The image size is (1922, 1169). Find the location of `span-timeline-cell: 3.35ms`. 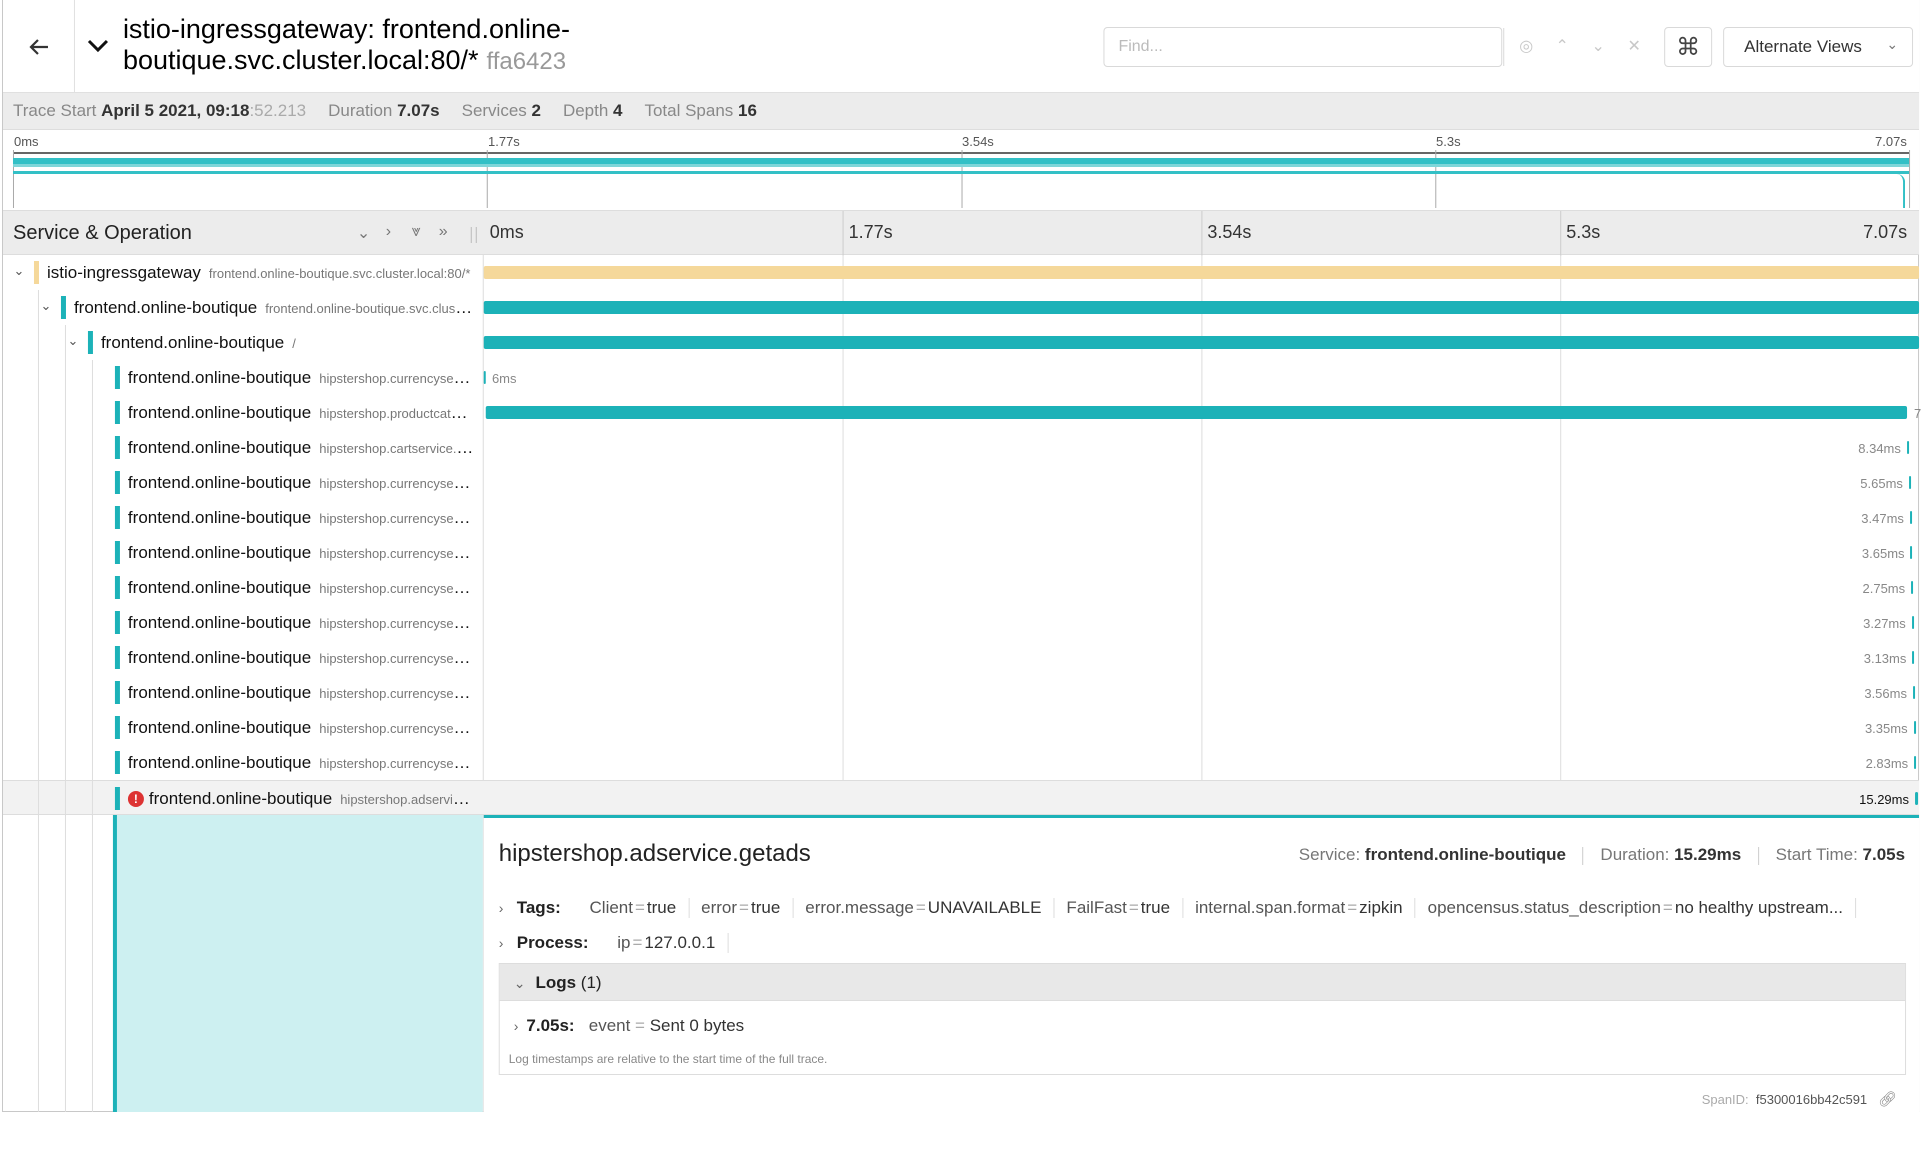

span-timeline-cell: 3.35ms is located at coordinates (1201, 727).